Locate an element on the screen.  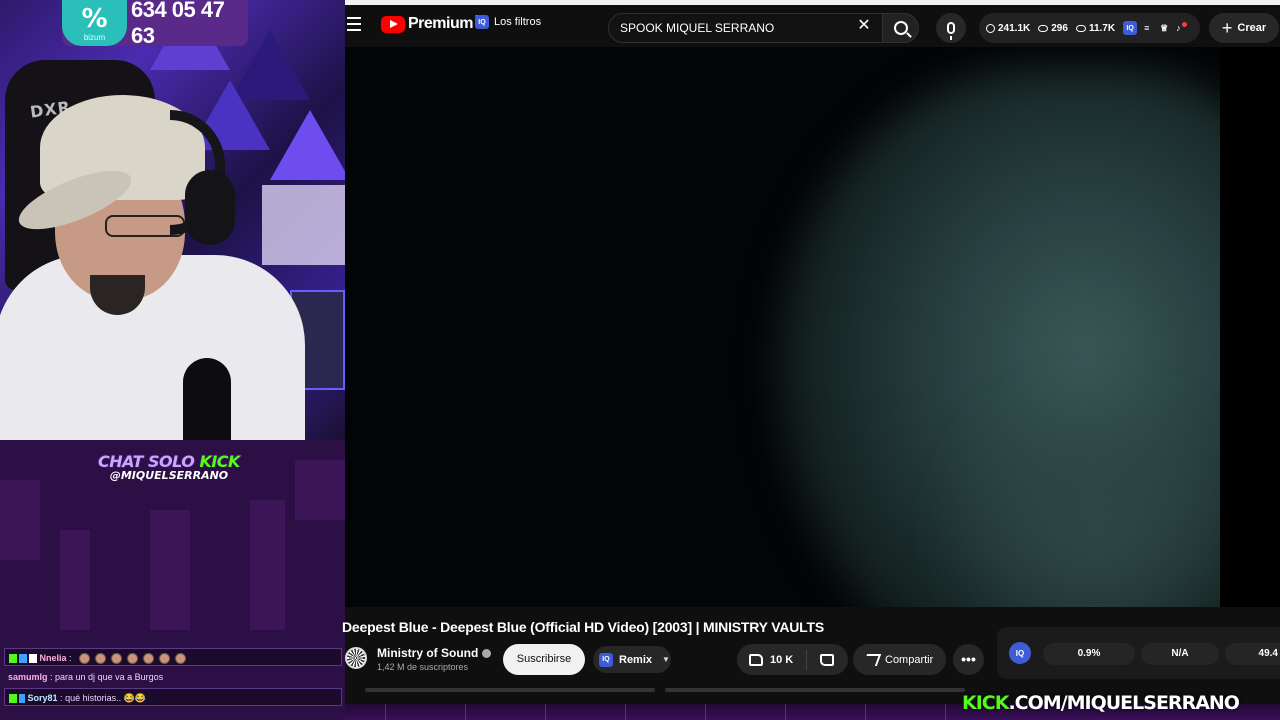
trophy-icon: ♕ is located at coordinates (1164, 28).